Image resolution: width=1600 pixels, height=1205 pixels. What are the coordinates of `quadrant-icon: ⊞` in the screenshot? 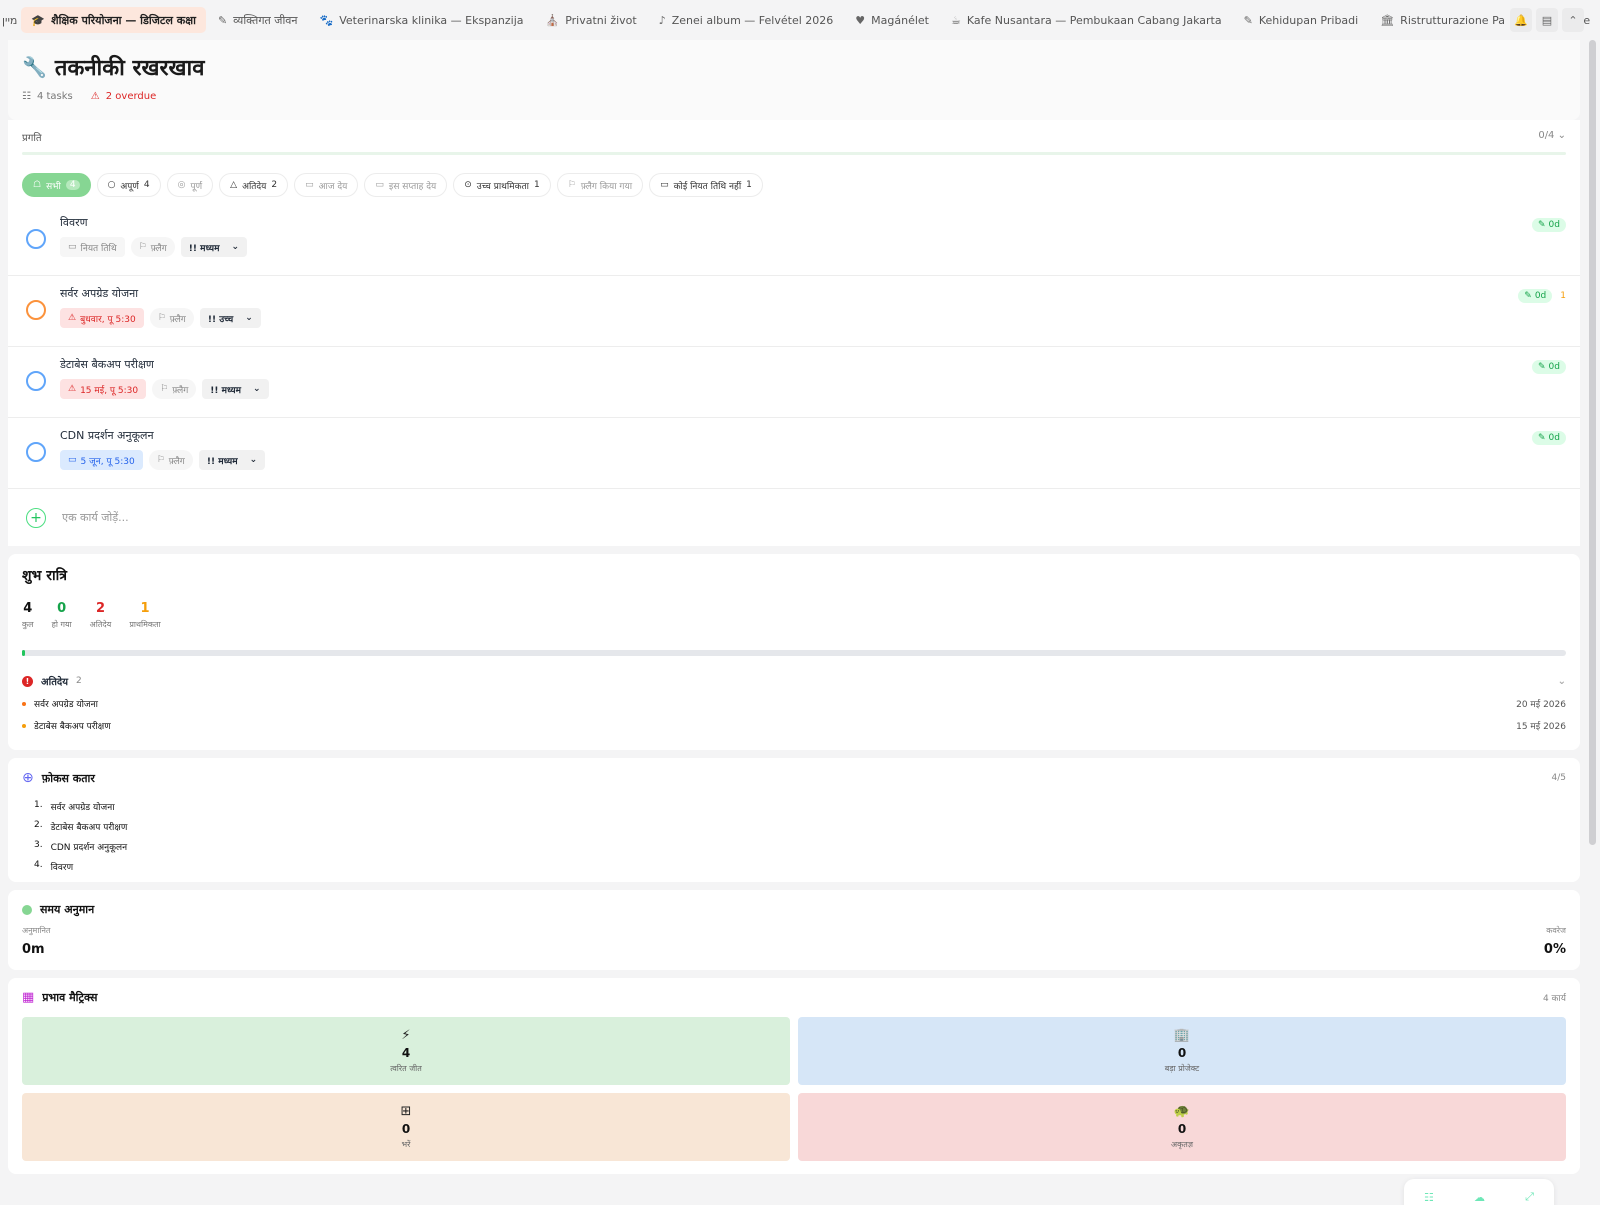 It's located at (406, 1111).